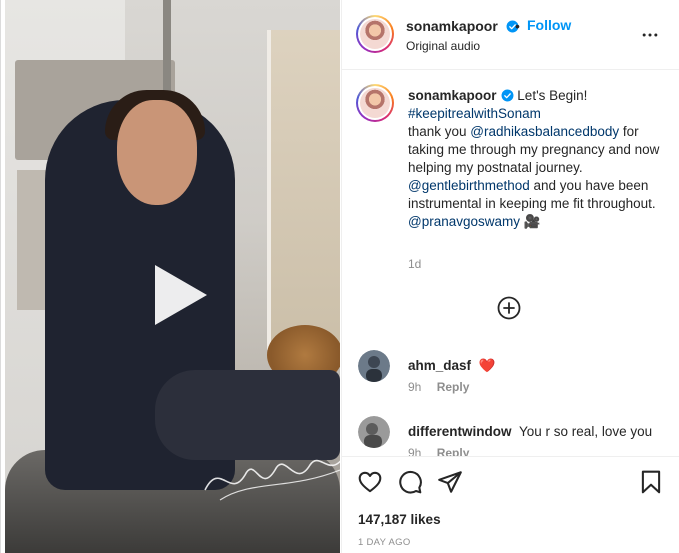  Describe the element at coordinates (443, 46) in the screenshot. I see `audio-link: Original audio` at that location.